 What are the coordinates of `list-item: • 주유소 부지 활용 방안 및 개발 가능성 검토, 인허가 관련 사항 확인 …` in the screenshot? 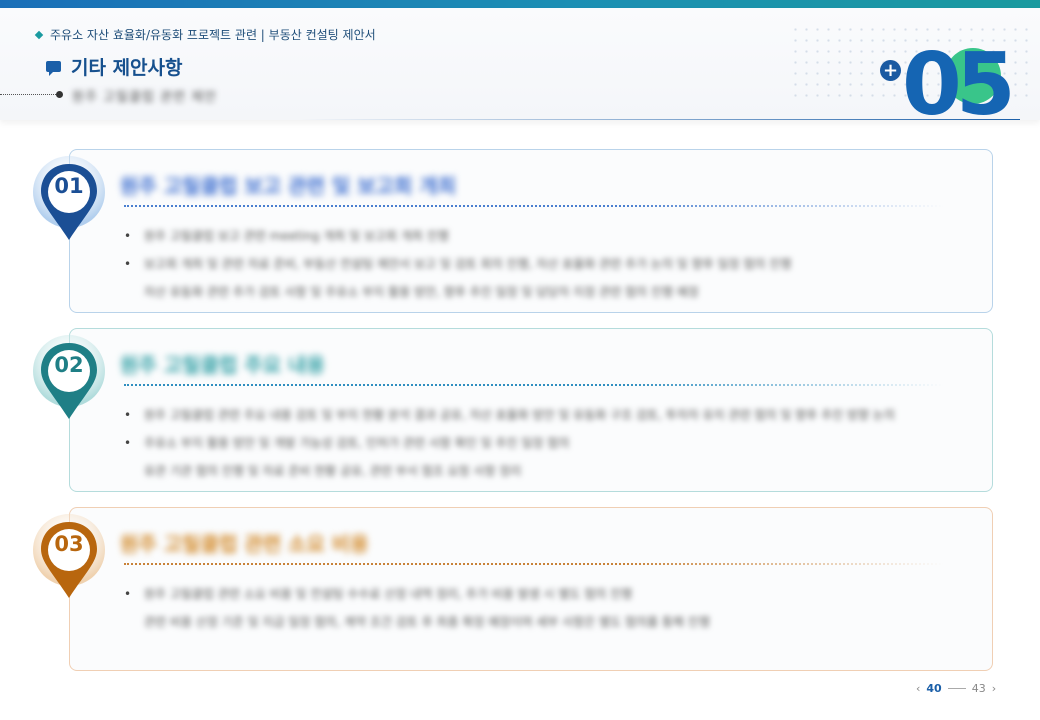 It's located at (532, 457).